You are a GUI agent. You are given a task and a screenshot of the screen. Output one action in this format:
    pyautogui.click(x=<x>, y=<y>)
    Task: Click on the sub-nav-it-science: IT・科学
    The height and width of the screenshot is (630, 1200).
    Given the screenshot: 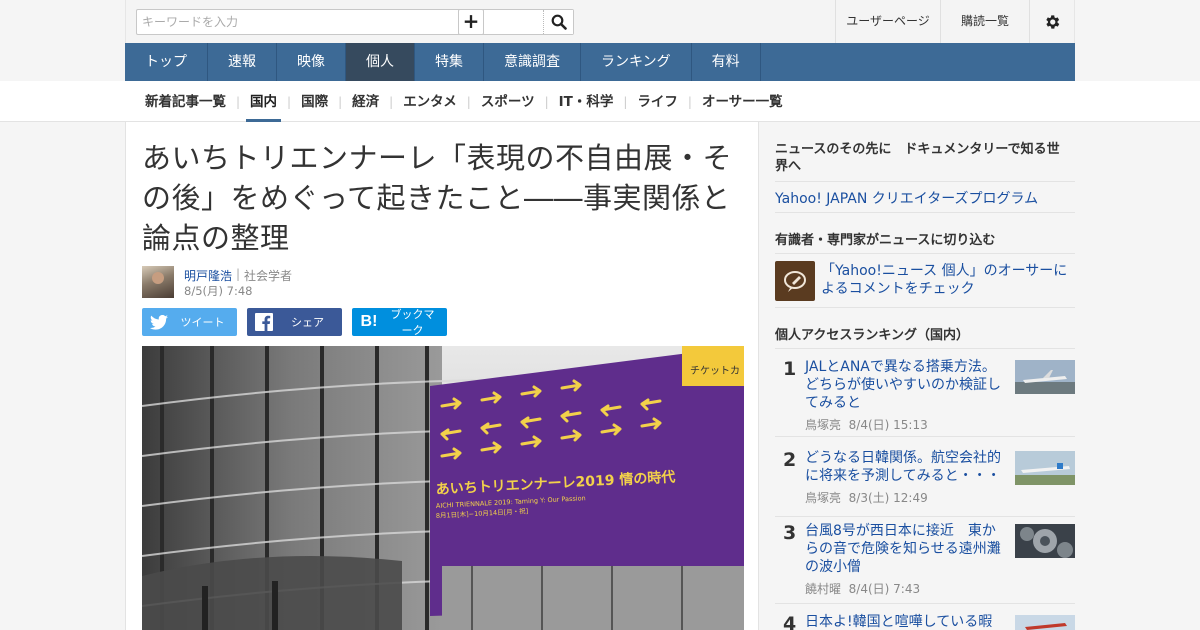 What is the action you would take?
    pyautogui.click(x=586, y=101)
    